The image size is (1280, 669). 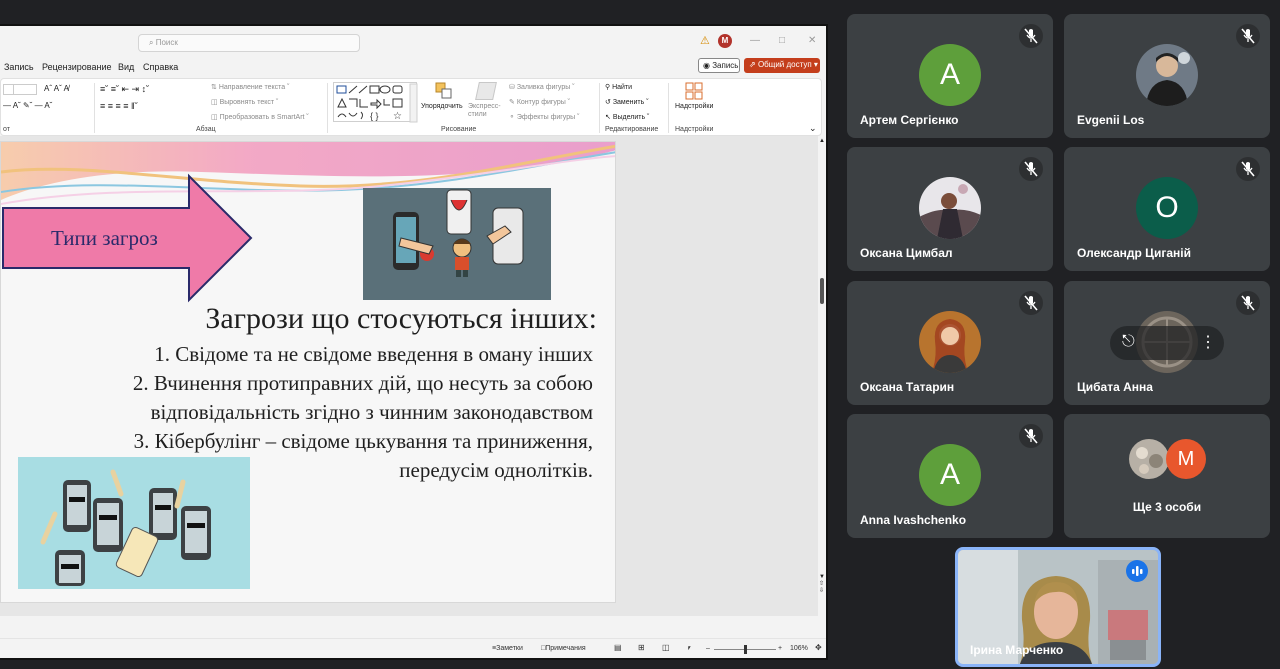 What do you see at coordinates (25, 89) in the screenshot?
I see `font-size-combo` at bounding box center [25, 89].